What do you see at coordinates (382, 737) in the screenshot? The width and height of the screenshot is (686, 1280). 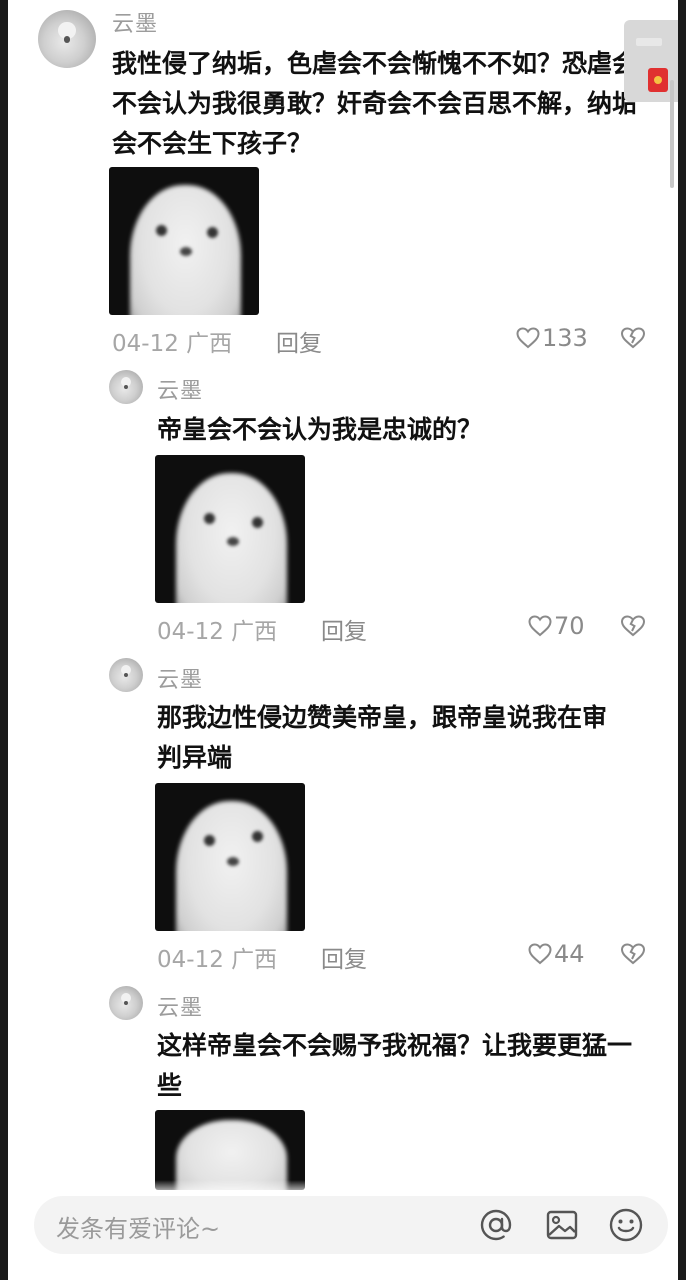 I see `comment-text: 那我边性侵边赞美帝皇，跟帝皇说我在审判异端` at bounding box center [382, 737].